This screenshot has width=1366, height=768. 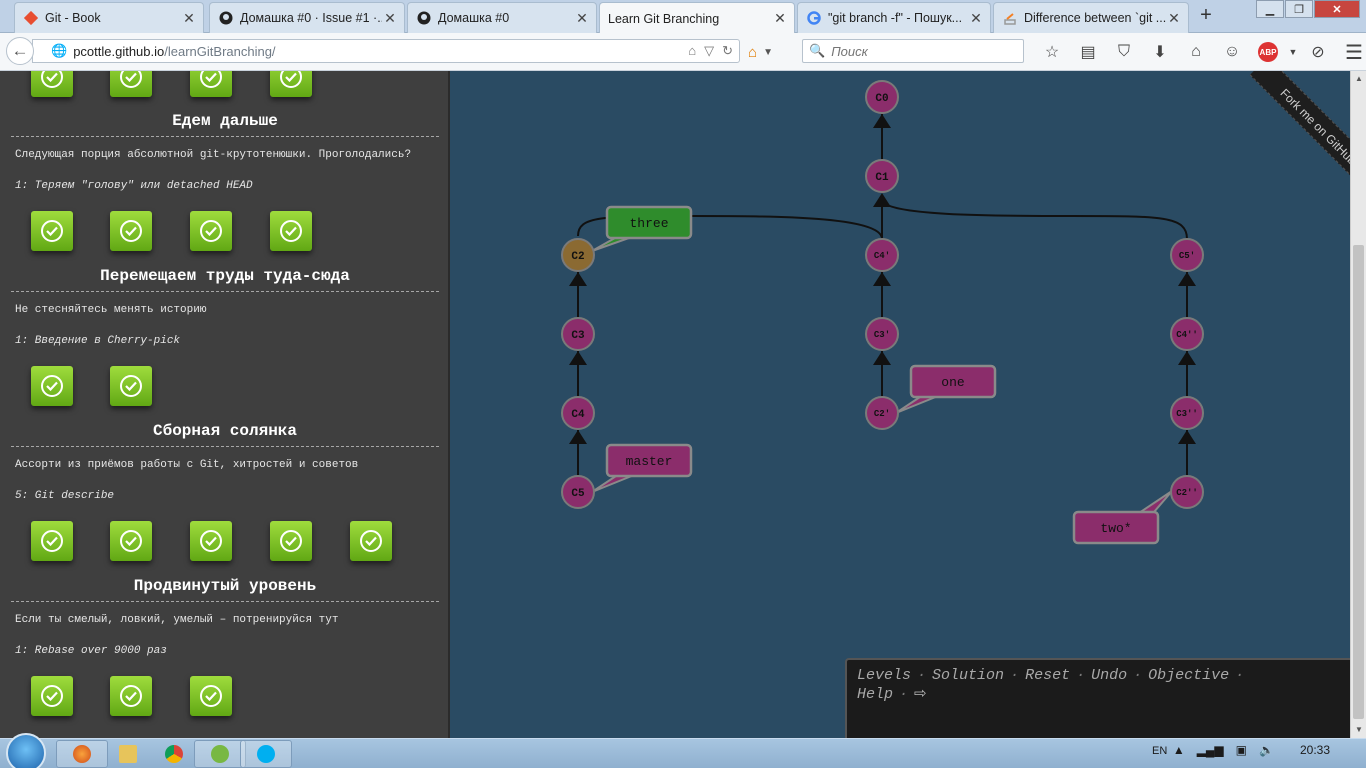 What do you see at coordinates (1232, 52) in the screenshot?
I see `chat-icon: ☺` at bounding box center [1232, 52].